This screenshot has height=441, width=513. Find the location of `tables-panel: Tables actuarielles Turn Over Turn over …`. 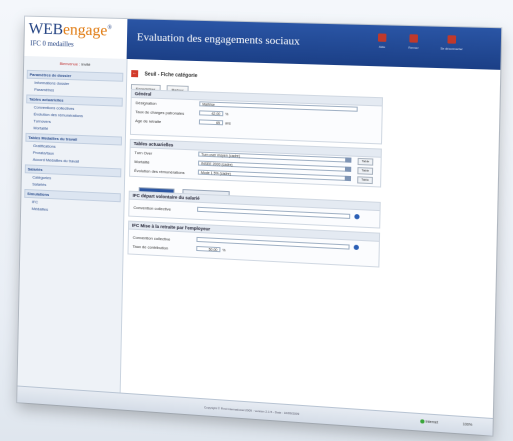

tables-panel: Tables actuarielles Turn Over Turn over … is located at coordinates (255, 163).